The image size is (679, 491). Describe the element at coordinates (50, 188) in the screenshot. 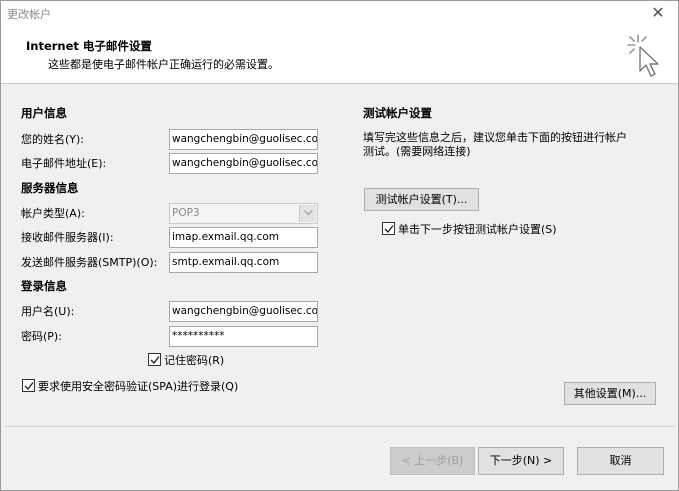

I see `server-info-heading: 服务器信息` at that location.